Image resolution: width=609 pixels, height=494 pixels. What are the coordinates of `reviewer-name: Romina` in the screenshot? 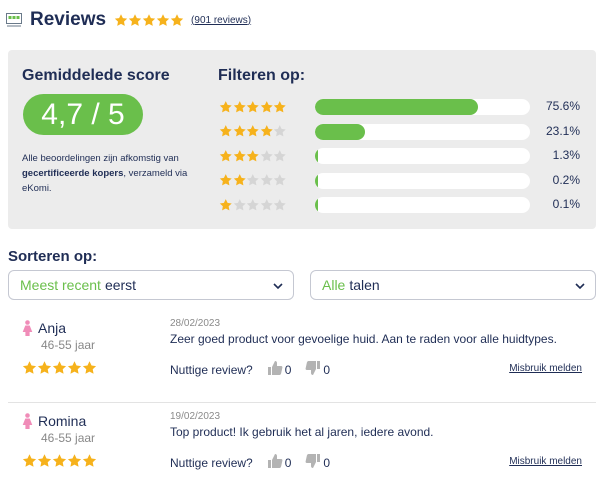 It's located at (62, 421).